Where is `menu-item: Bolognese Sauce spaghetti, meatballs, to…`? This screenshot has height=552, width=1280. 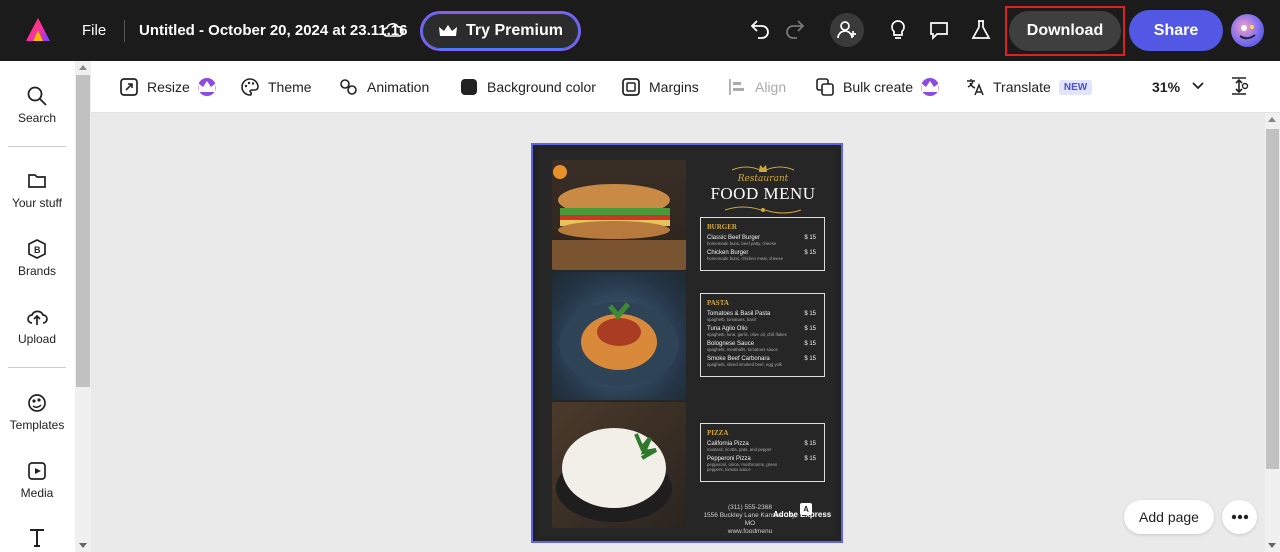
menu-item: Bolognese Sauce spaghetti, meatballs, to… is located at coordinates (762, 346).